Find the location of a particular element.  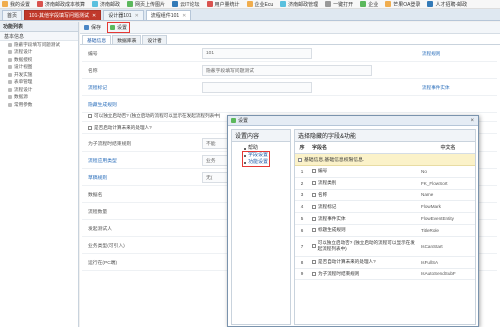

table-header: 序 字段名 中文名 is located at coordinates (385, 148).